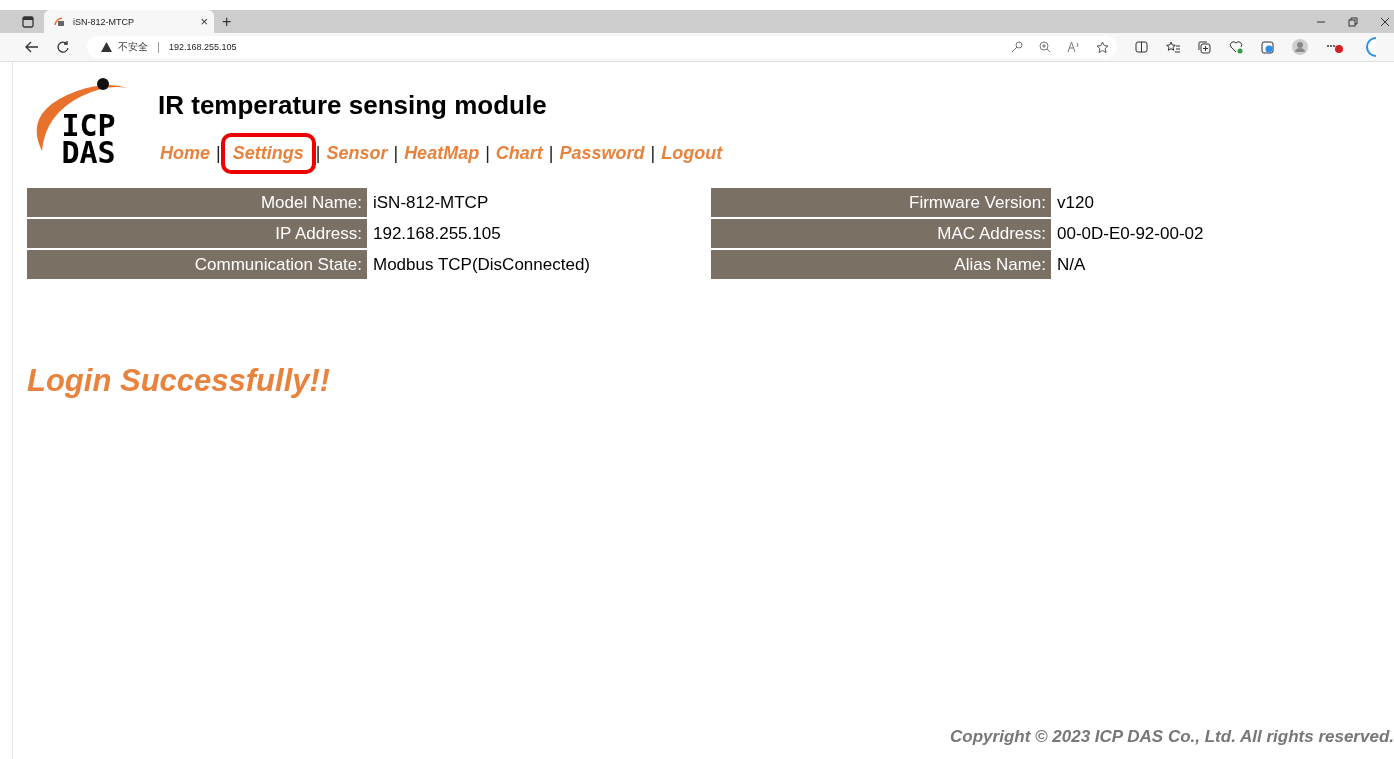 This screenshot has width=1394, height=759. I want to click on reload-icon, so click(63, 47).